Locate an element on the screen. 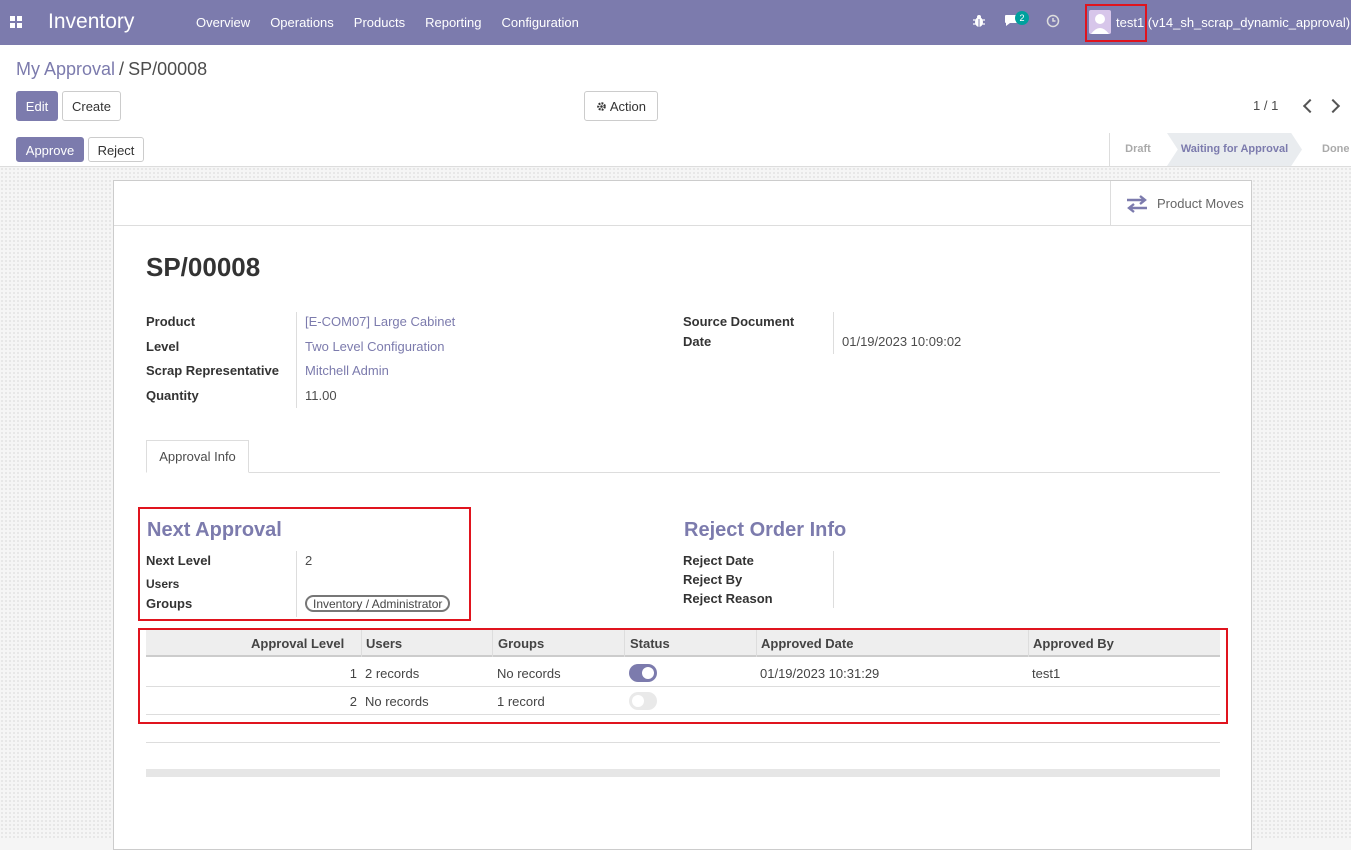 Image resolution: width=1351 pixels, height=850 pixels. create-button-label: Create is located at coordinates (91, 106).